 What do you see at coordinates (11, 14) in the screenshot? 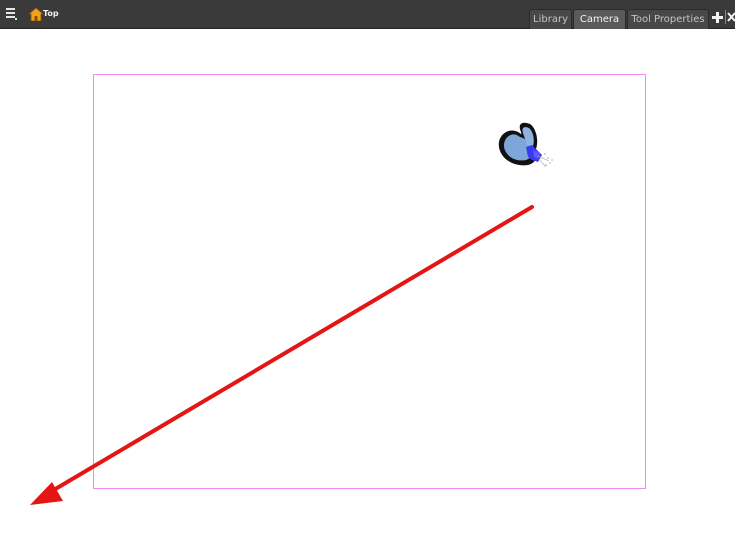
I see `hamburger-menu-icon` at bounding box center [11, 14].